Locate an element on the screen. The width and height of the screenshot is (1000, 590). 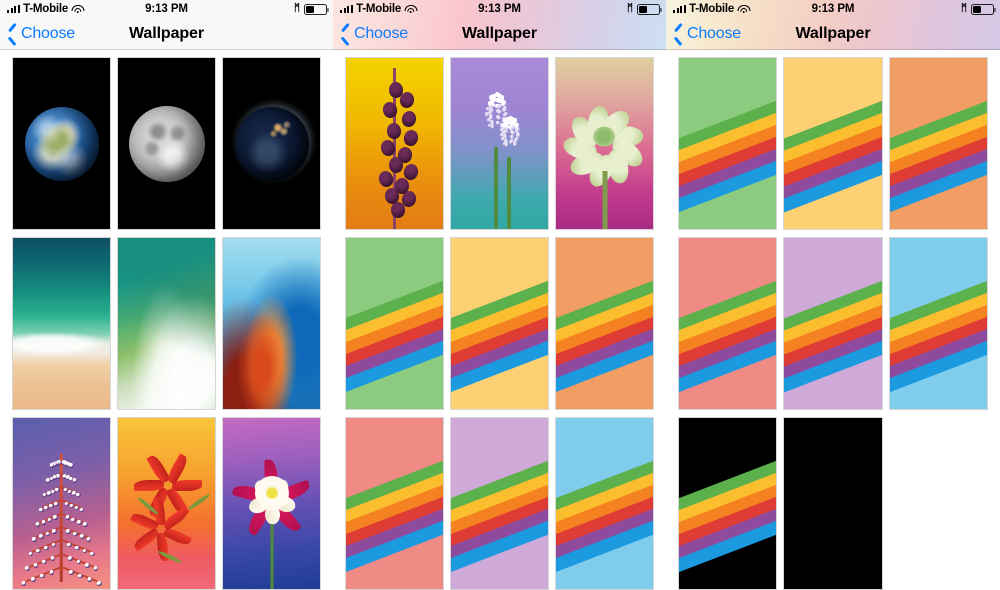
wallpaper-flower-gloriosa-orange is located at coordinates (166, 503).